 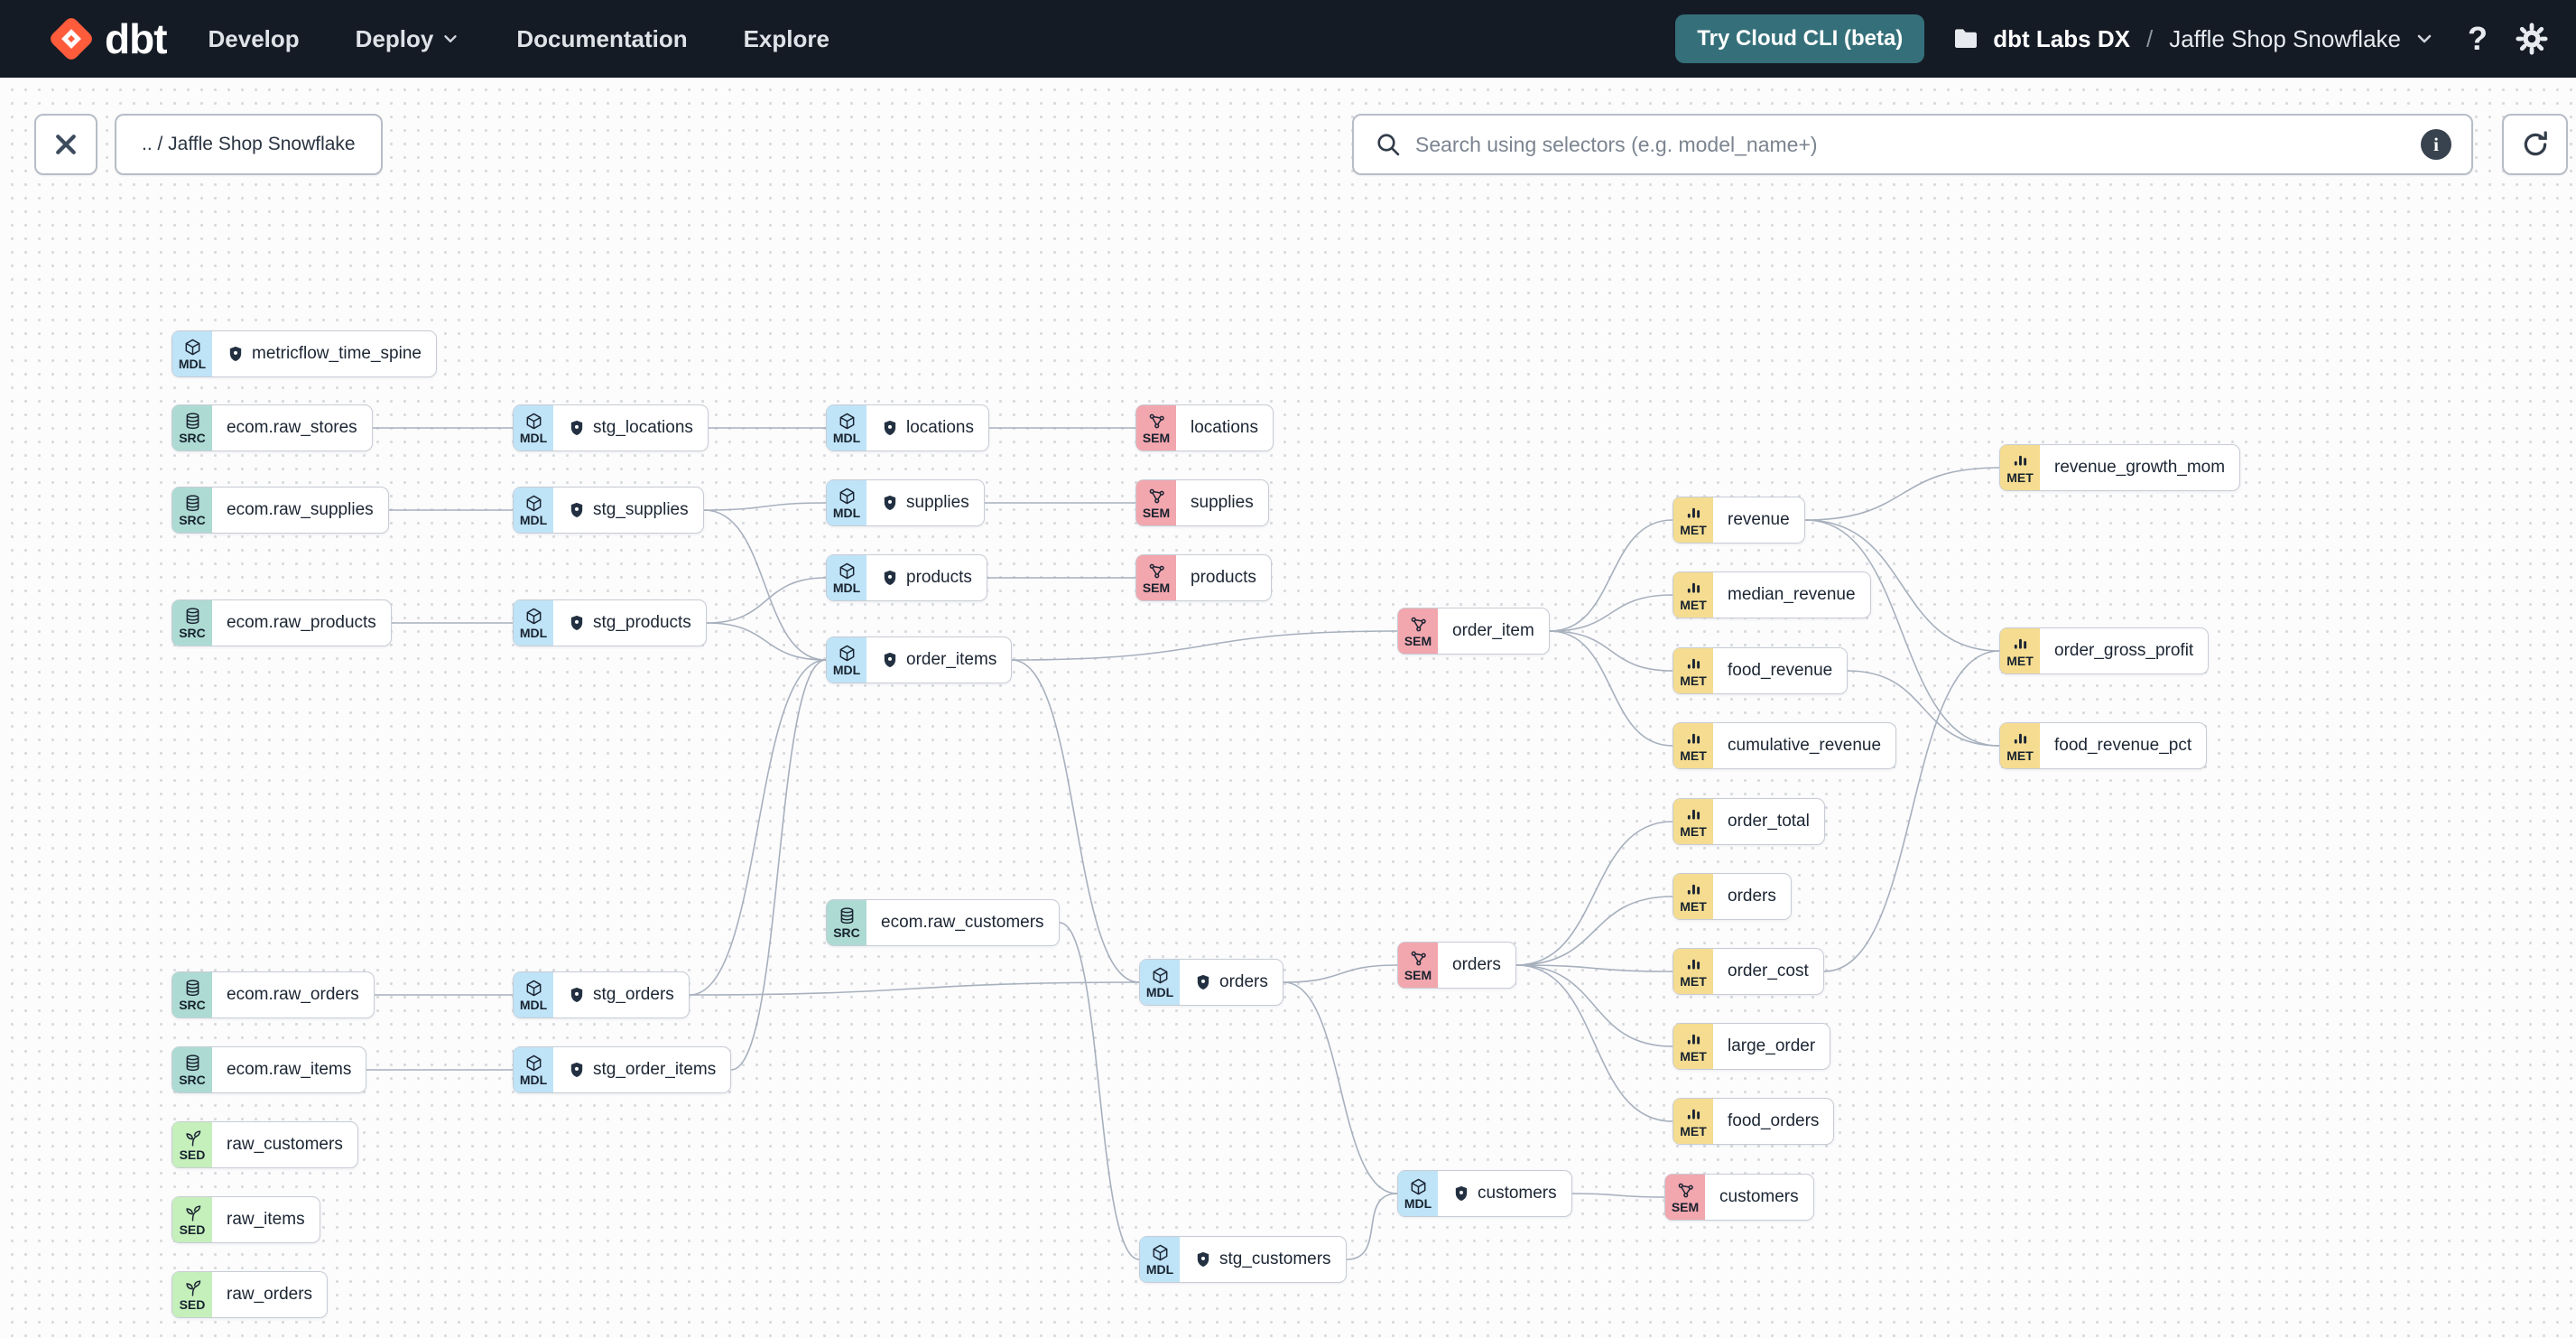 What do you see at coordinates (1473, 631) in the screenshot?
I see `node-sem-order-item: SEM order_item` at bounding box center [1473, 631].